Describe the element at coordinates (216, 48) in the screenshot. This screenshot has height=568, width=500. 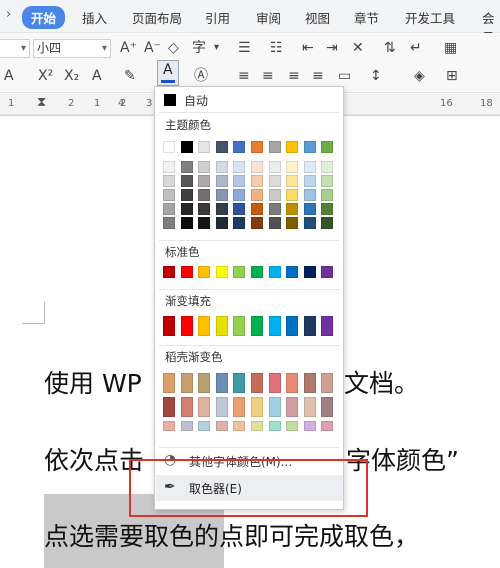
I see `chevron-down-icon: ▾` at that location.